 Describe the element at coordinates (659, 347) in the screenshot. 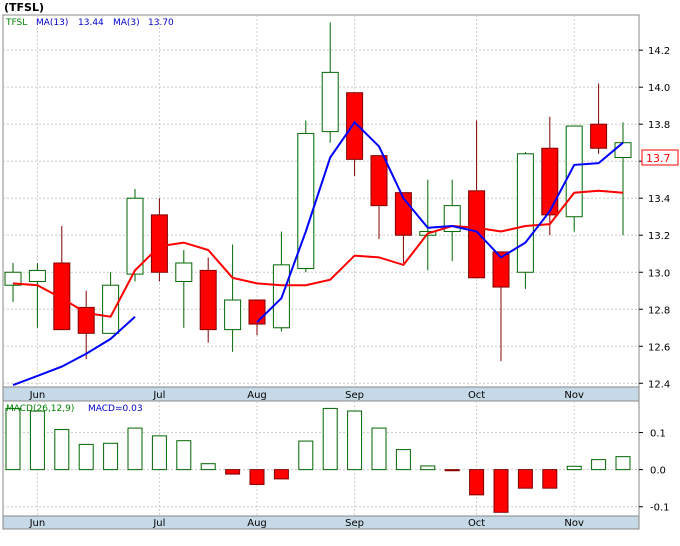

I see `price-y-tick-label: 12.6` at that location.